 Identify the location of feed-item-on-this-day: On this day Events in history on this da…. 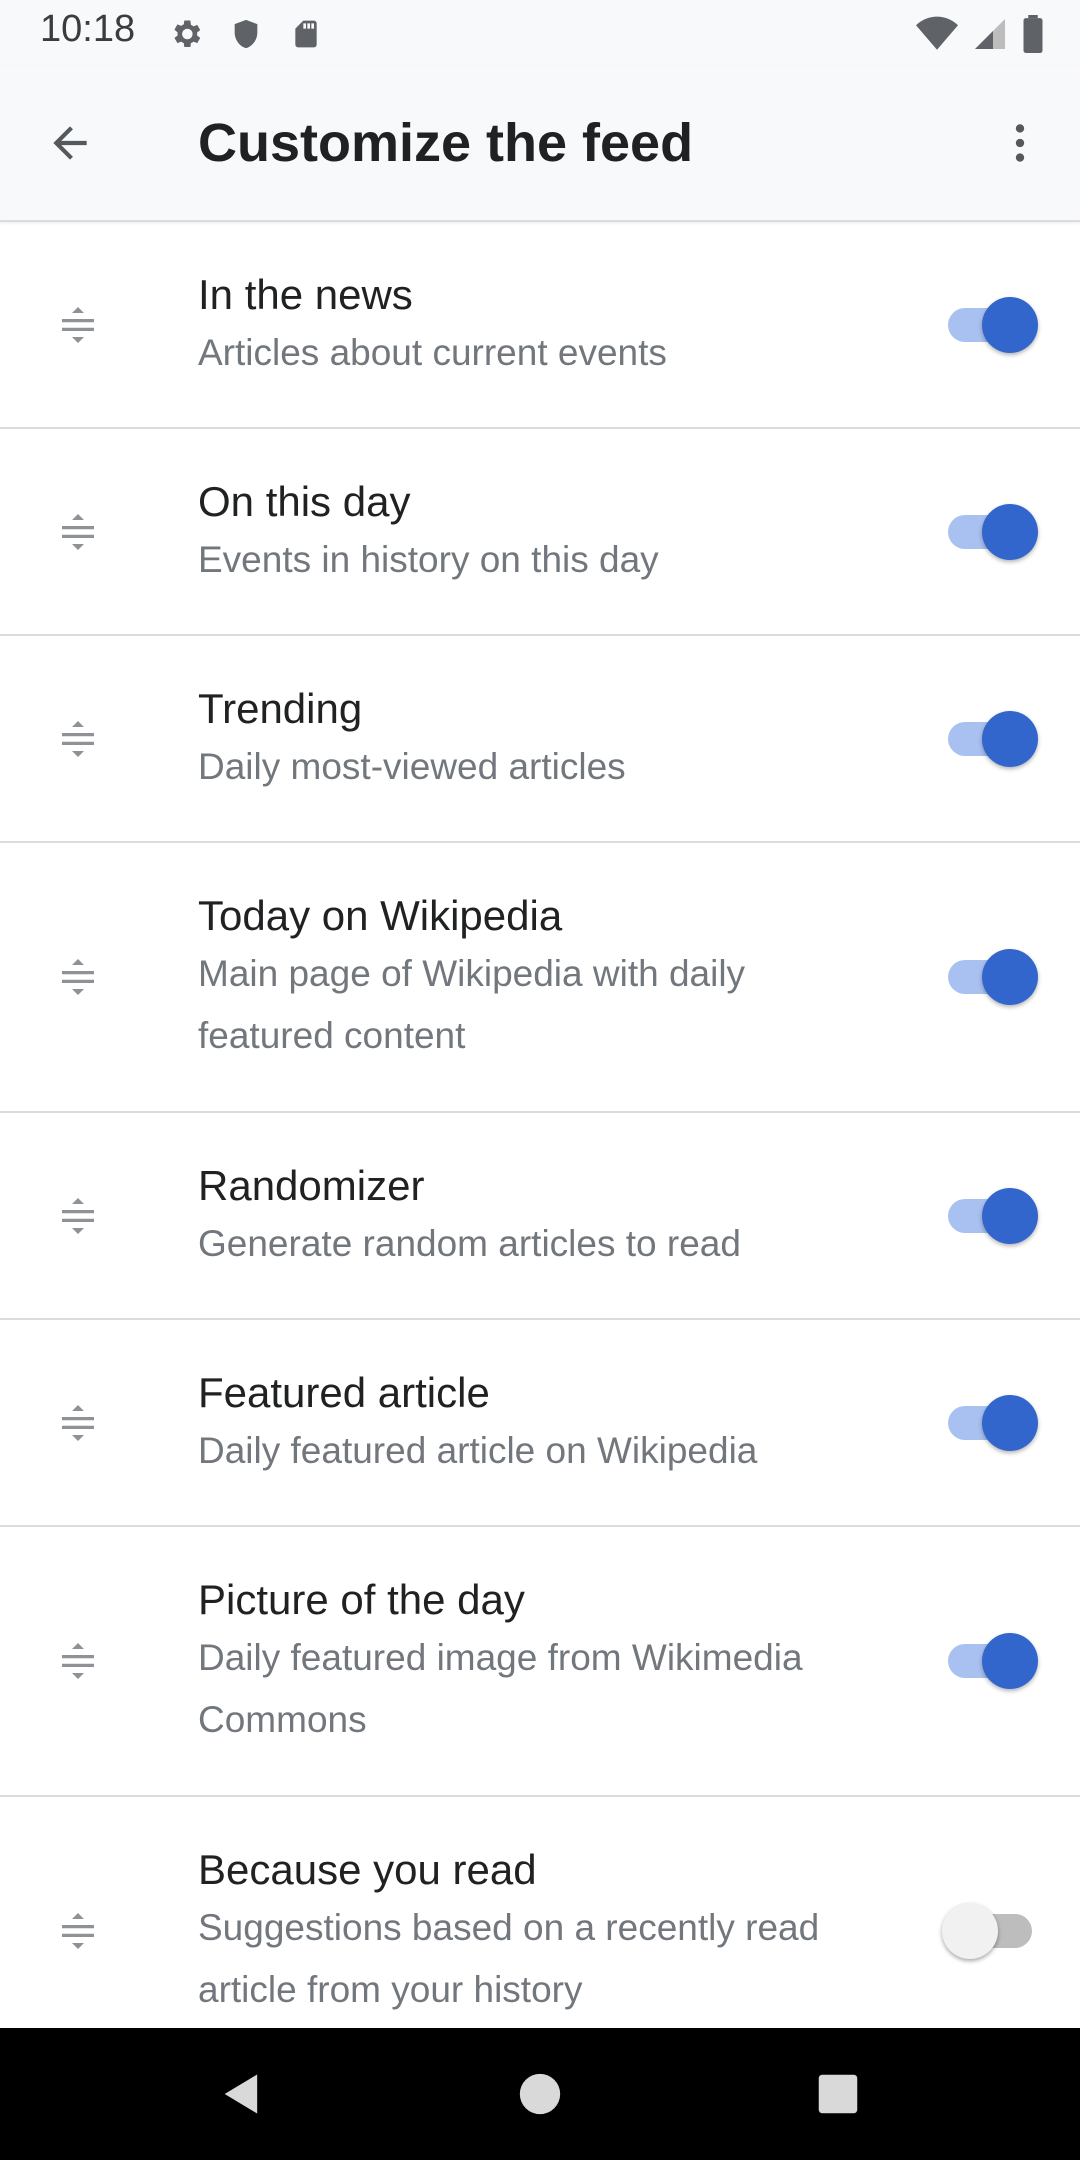
(540, 532).